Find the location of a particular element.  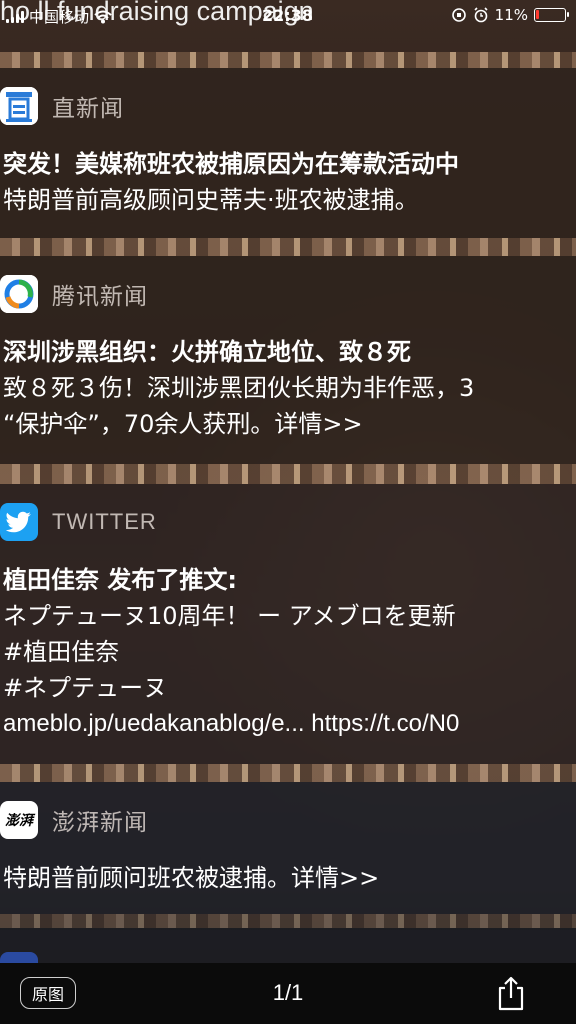

notification-body: 特朗普前顾问班农被逮捕。详情>> is located at coordinates (289, 878).